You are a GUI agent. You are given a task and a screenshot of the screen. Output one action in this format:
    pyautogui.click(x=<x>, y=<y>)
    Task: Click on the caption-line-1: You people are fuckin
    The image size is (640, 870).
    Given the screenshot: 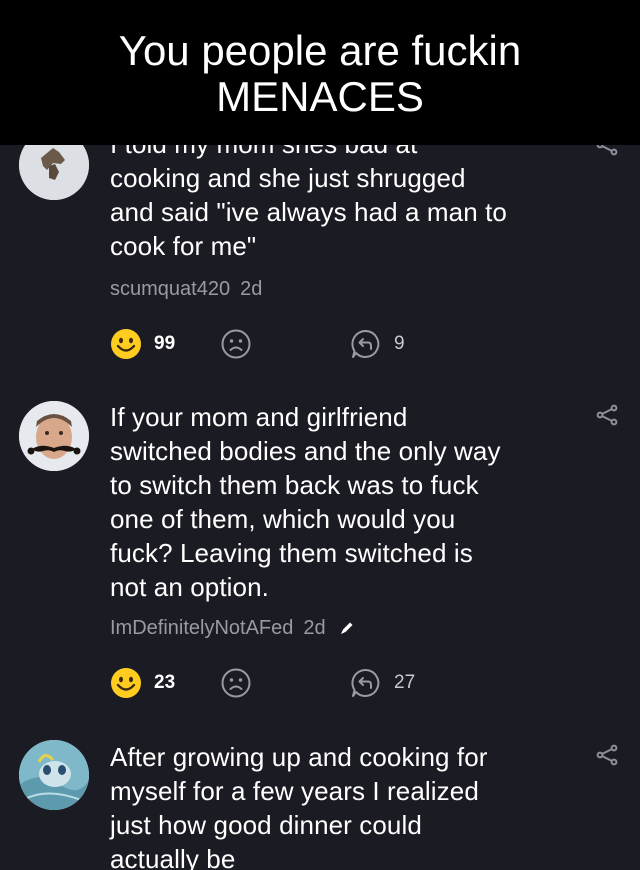 What is the action you would take?
    pyautogui.click(x=320, y=50)
    